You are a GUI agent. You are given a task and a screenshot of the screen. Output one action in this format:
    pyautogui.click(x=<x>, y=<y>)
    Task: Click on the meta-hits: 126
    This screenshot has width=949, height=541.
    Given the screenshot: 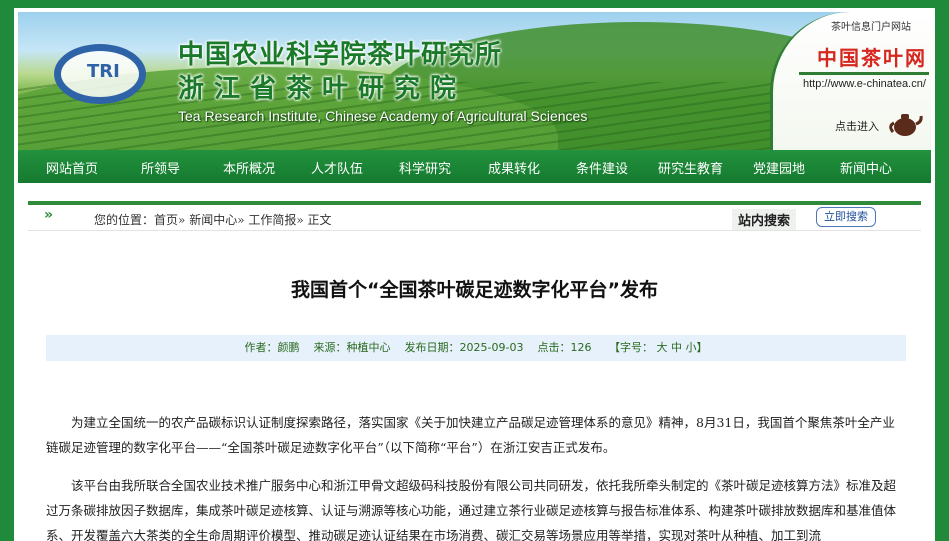 What is the action you would take?
    pyautogui.click(x=581, y=347)
    